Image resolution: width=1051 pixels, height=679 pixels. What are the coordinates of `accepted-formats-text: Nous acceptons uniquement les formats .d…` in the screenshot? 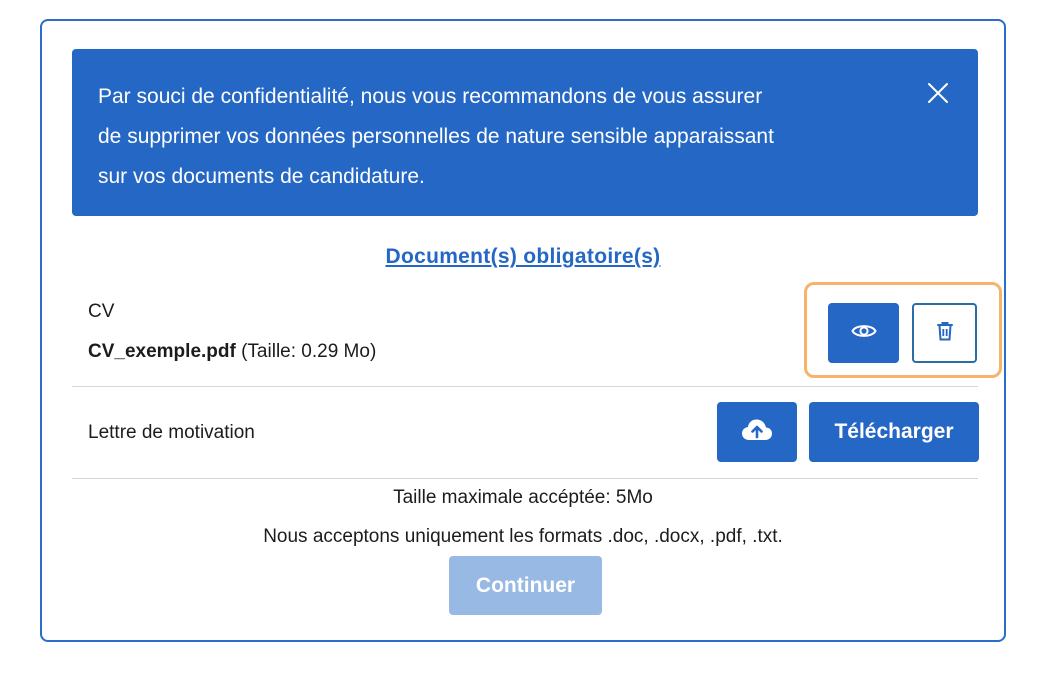 It's located at (523, 536).